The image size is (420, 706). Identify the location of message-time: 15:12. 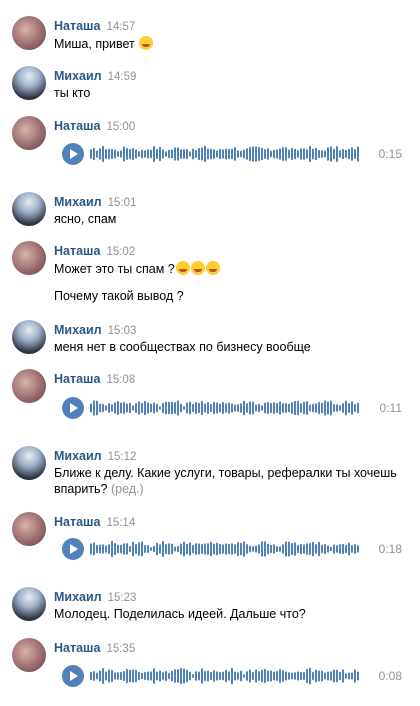
(122, 457).